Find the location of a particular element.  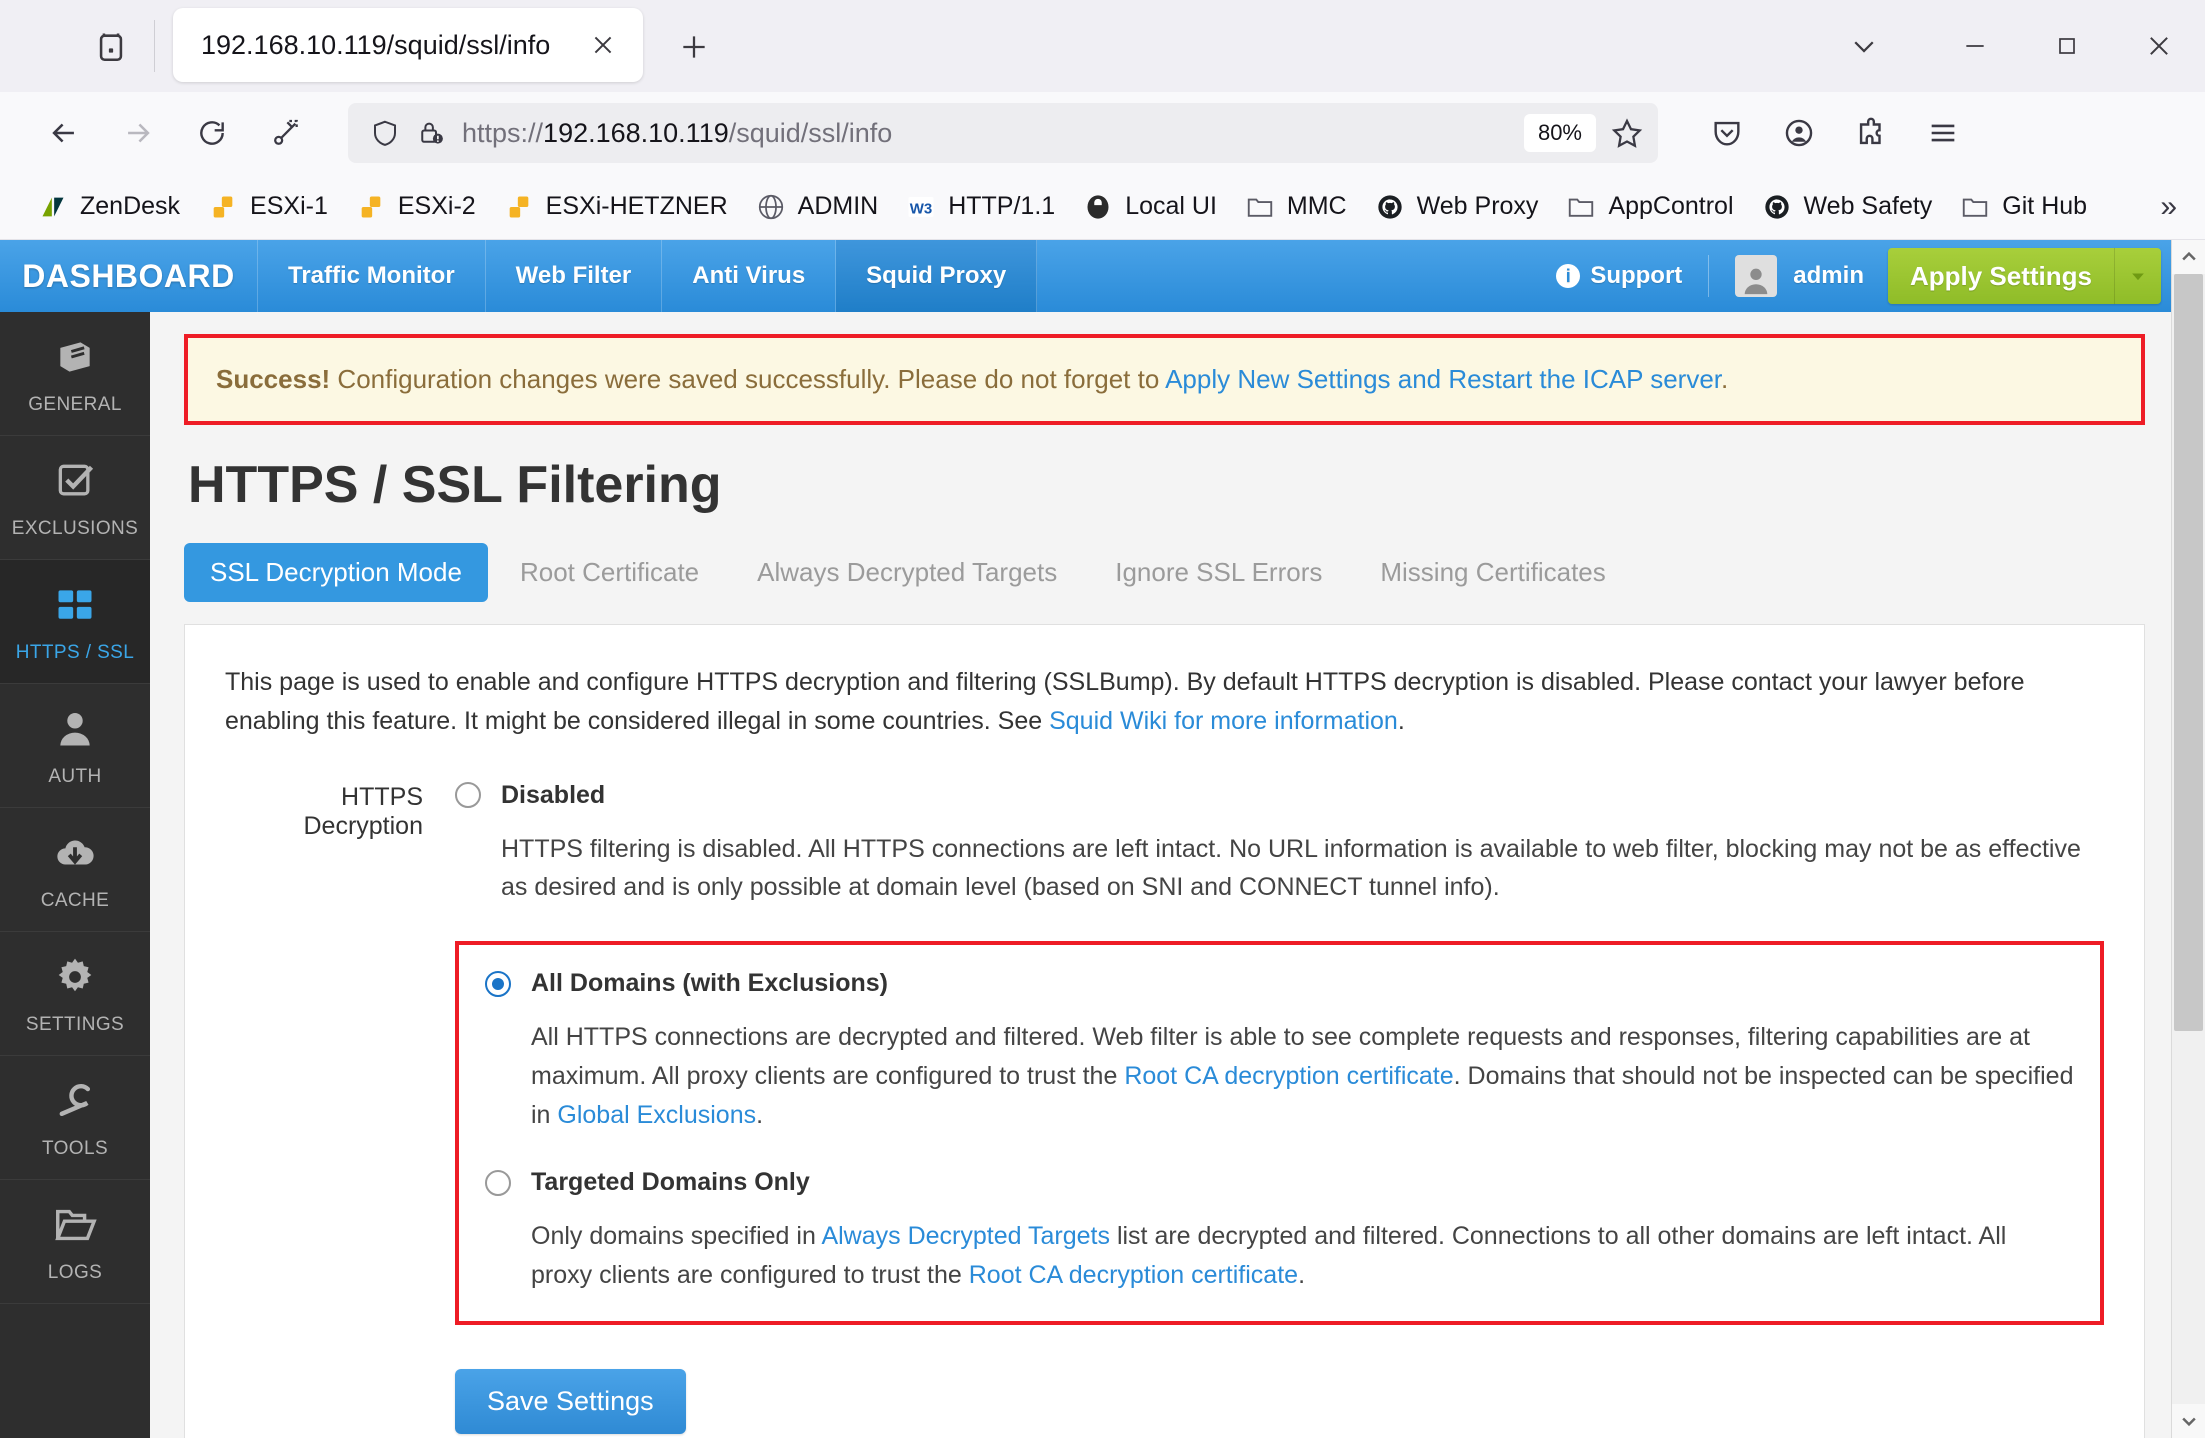

radio-line-targeted-domains: Targeted Domains Only is located at coordinates (1279, 1182).